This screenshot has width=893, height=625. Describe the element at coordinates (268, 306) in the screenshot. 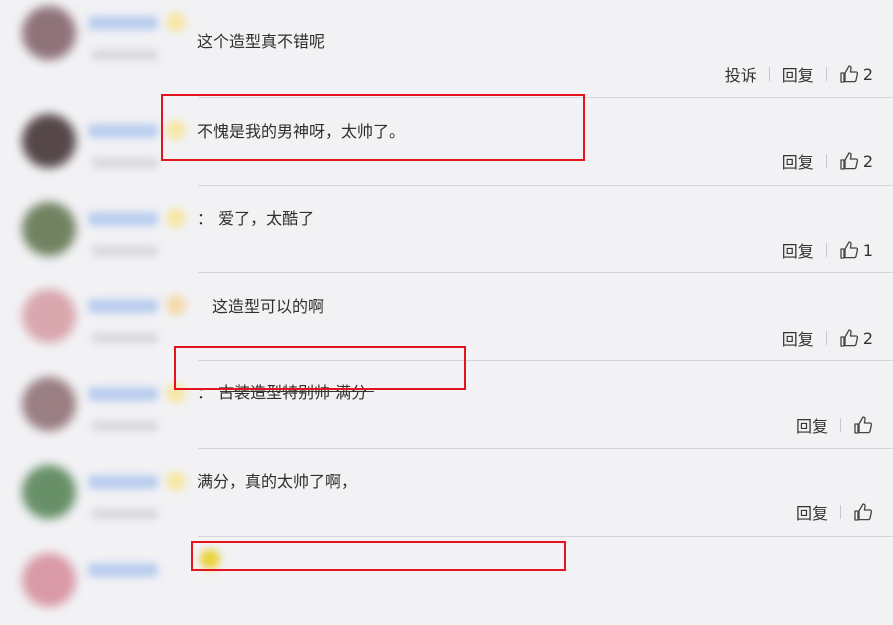

I see `comment-text: 这造型可以的啊` at that location.